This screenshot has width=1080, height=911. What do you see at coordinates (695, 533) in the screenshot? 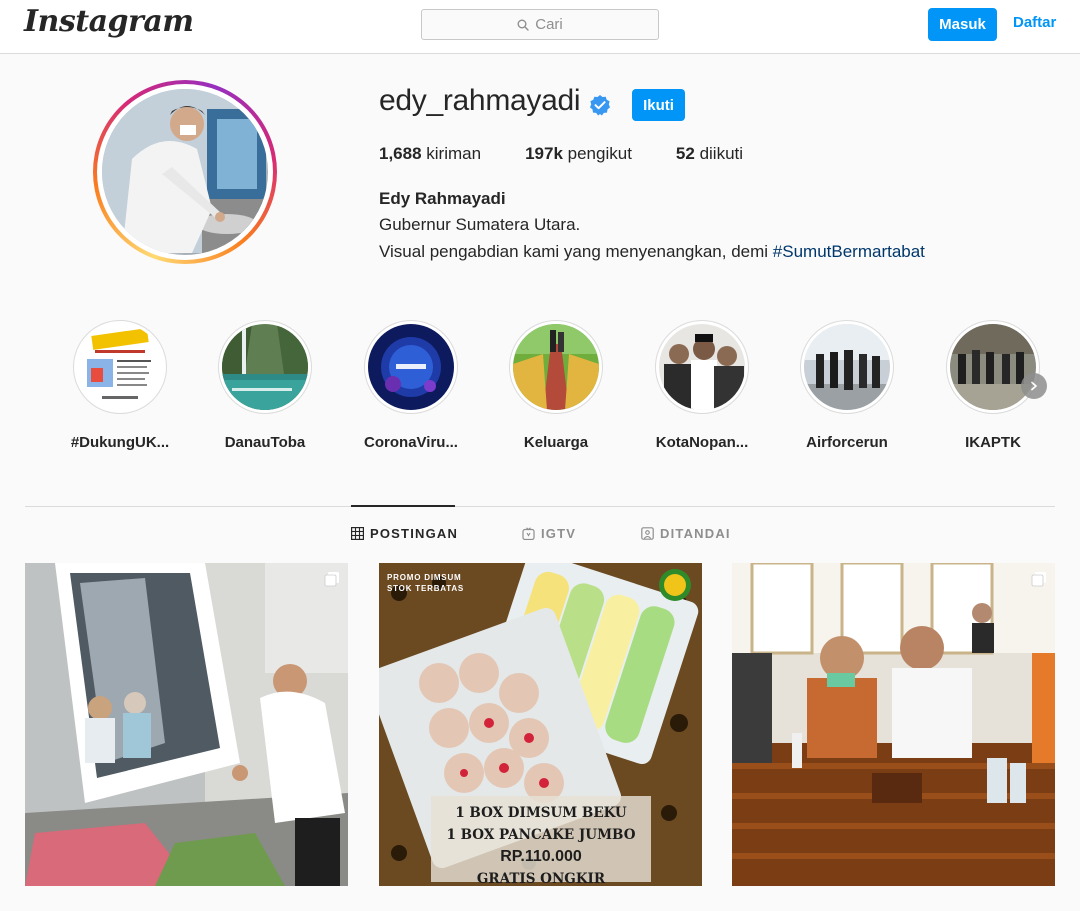
I see `tab-tagged-label: DITANDAI` at bounding box center [695, 533].